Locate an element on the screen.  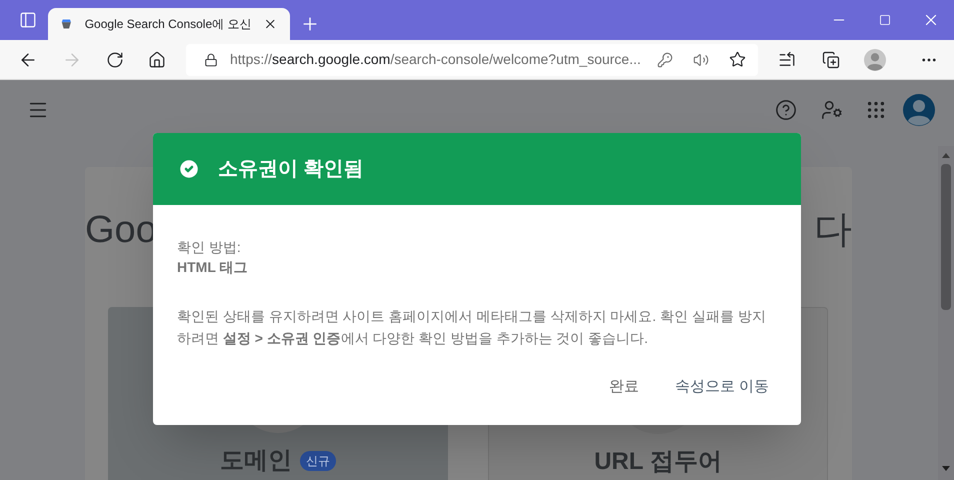
tab-title: Google Search Console에 오신 is located at coordinates (168, 24).